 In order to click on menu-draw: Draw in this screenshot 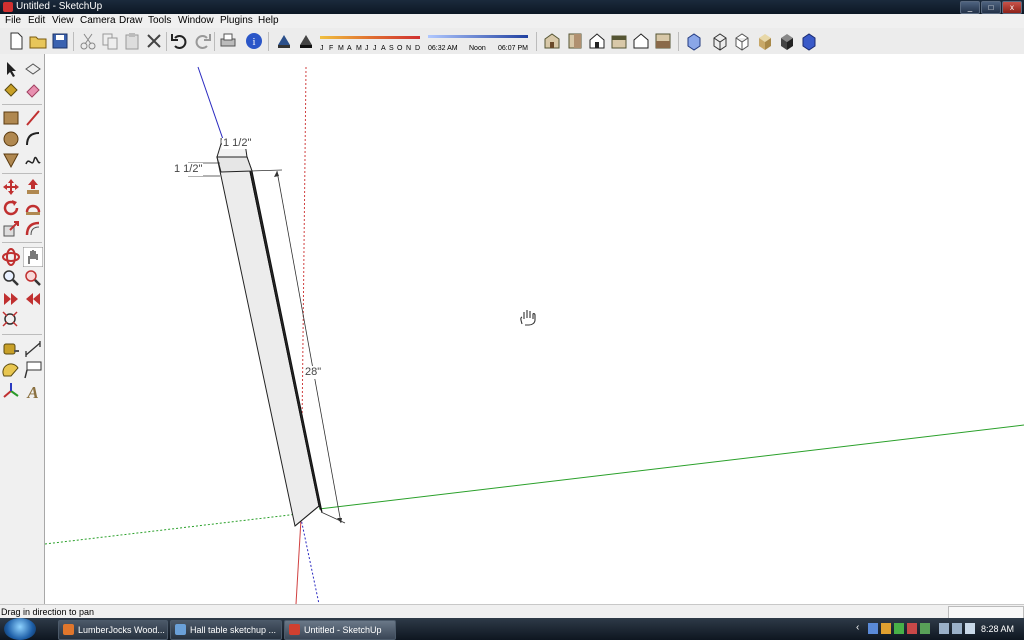, I will do `click(130, 21)`.